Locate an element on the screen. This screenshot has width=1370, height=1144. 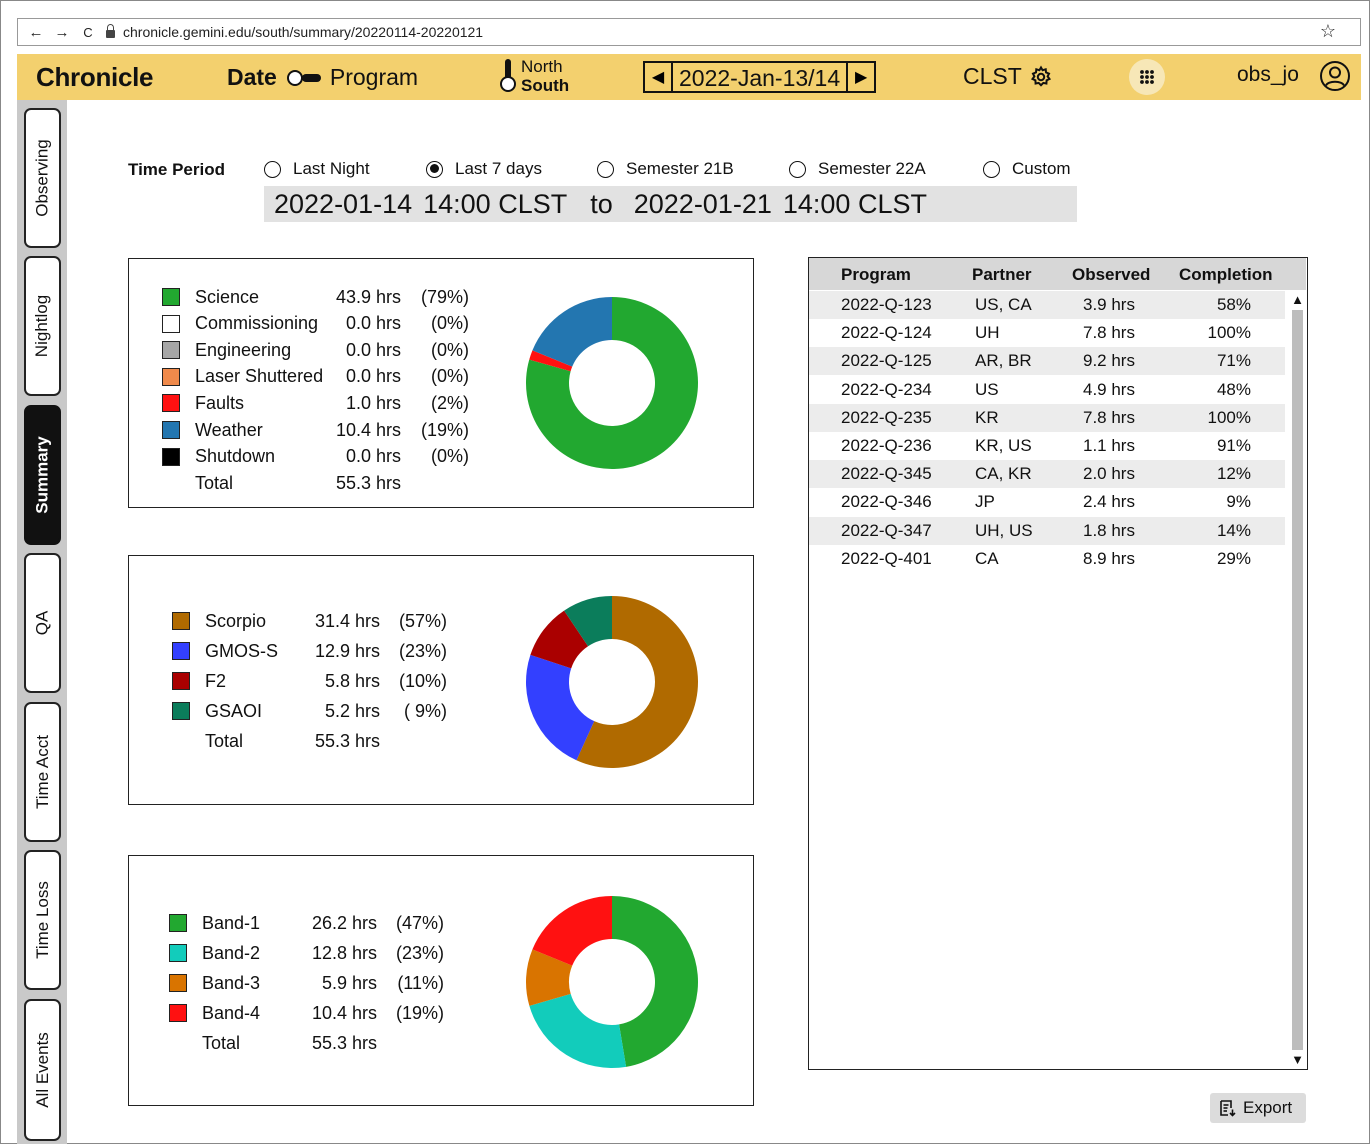
table-row: 2022-Q-236 KR, US 1.1 hrs 91% is located at coordinates (1047, 446).